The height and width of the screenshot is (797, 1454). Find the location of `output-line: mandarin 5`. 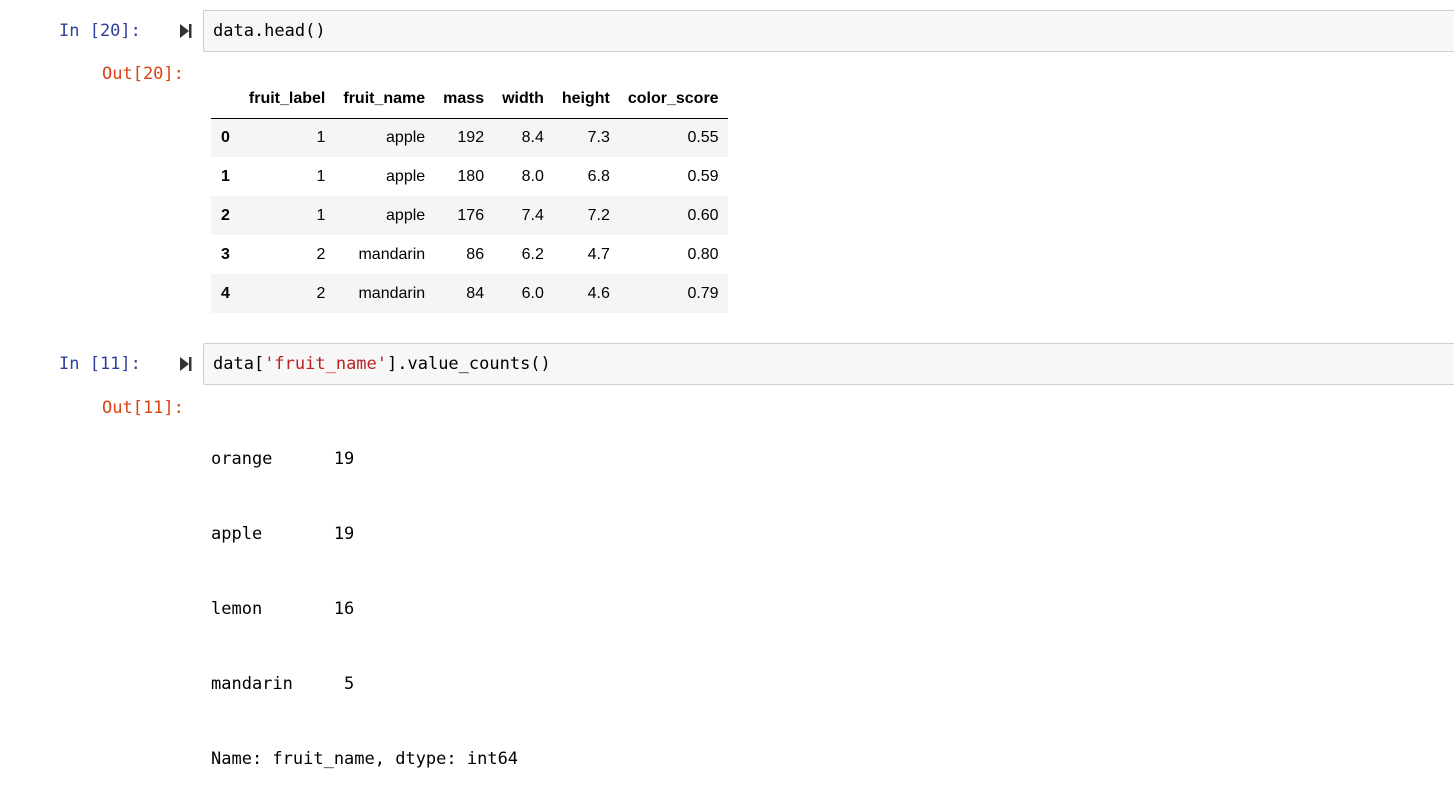

output-line: mandarin 5 is located at coordinates (283, 684).